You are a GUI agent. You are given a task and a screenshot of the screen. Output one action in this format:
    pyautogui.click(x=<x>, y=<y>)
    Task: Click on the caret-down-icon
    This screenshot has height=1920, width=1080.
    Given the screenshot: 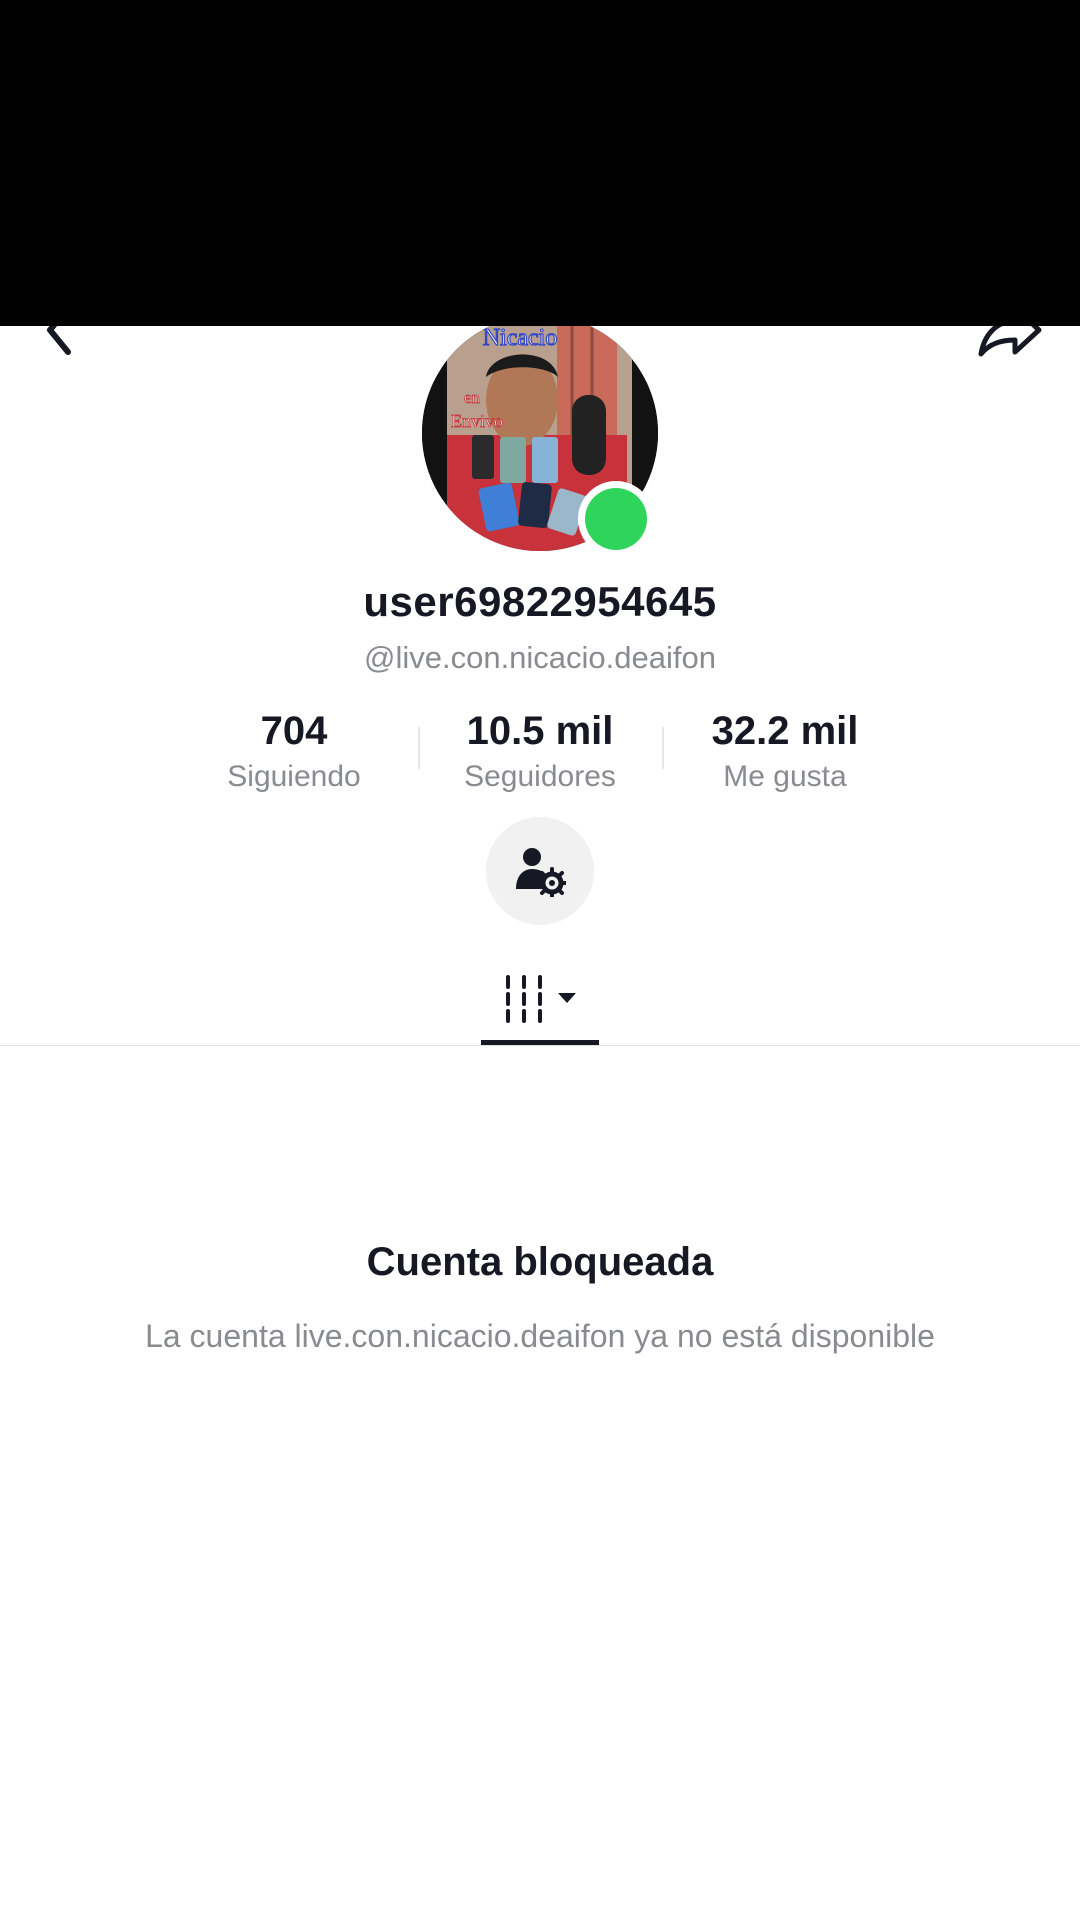 What is the action you would take?
    pyautogui.click(x=567, y=998)
    